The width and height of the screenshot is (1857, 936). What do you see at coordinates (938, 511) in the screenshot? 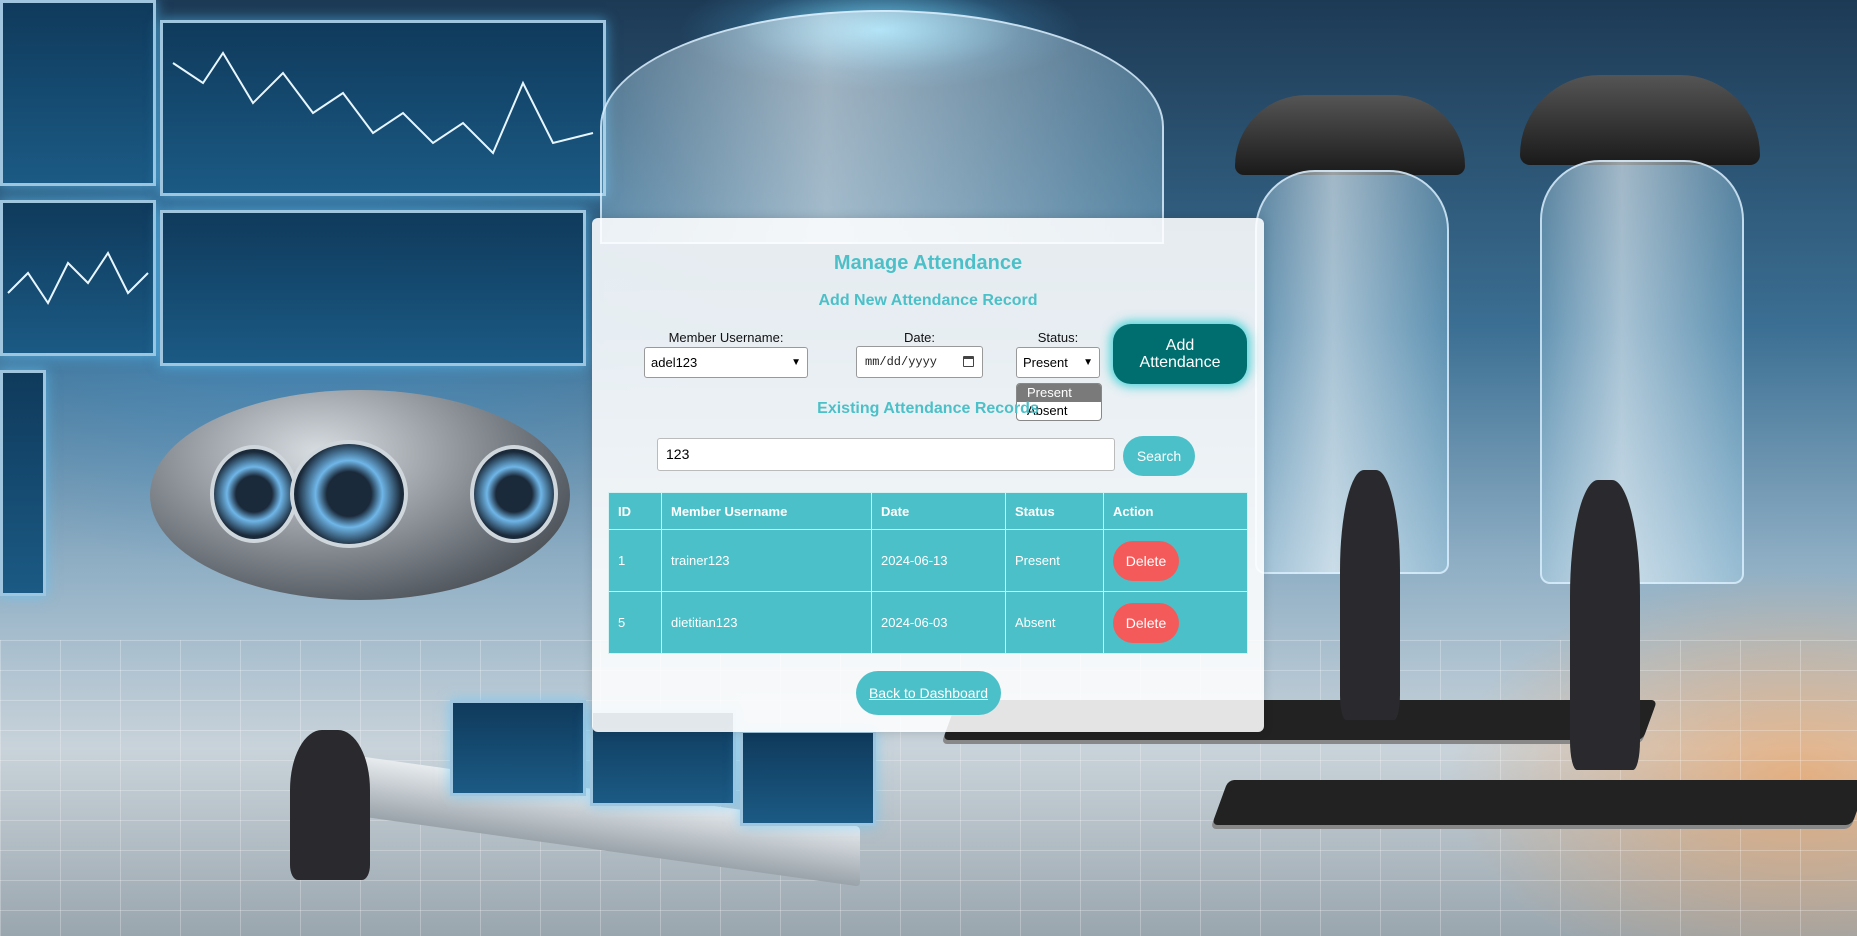
I see `column-header-date: Date` at bounding box center [938, 511].